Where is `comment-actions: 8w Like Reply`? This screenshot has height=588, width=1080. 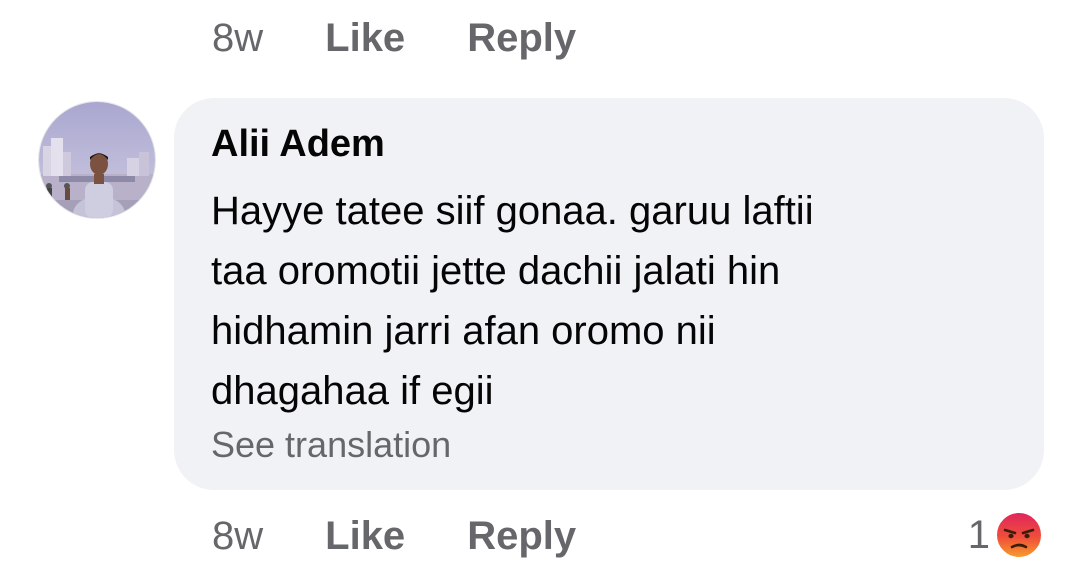
comment-actions: 8w Like Reply is located at coordinates (394, 536).